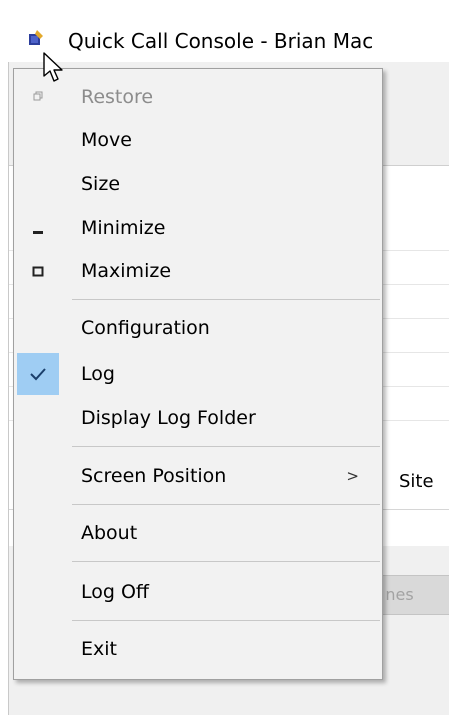 This screenshot has height=715, width=449. Describe the element at coordinates (198, 97) in the screenshot. I see `menu-item-restore: Restore` at that location.